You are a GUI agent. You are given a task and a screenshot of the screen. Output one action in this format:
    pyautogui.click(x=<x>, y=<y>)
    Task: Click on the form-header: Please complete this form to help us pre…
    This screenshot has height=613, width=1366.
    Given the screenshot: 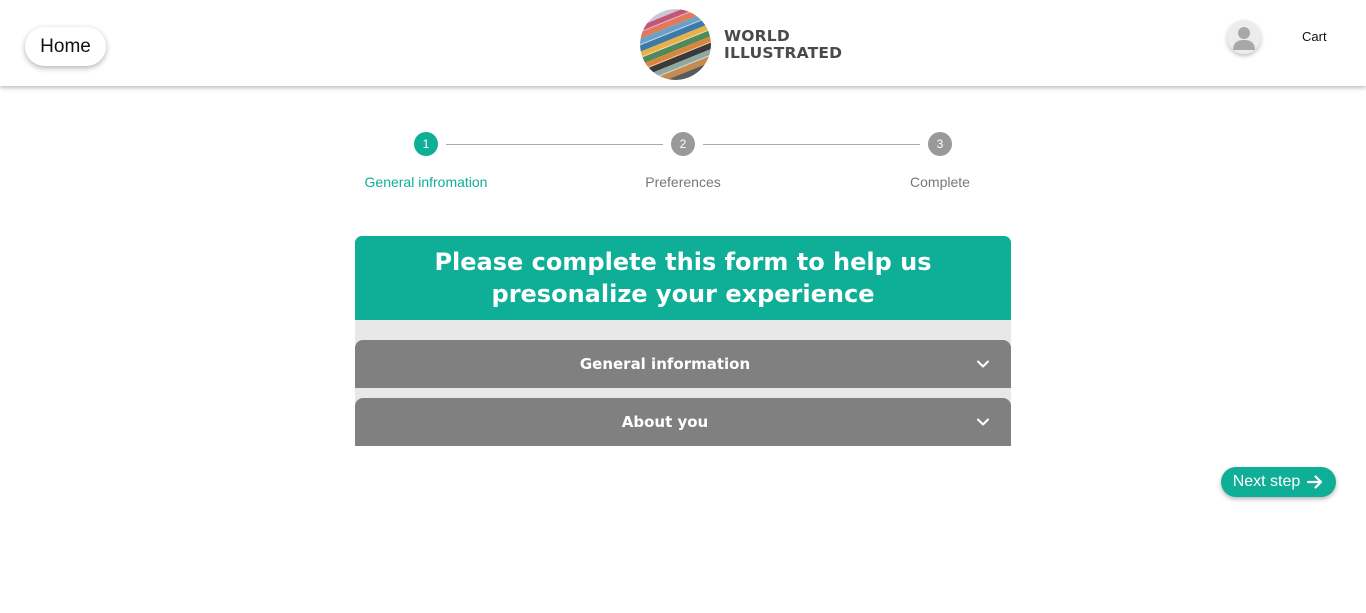 What is the action you would take?
    pyautogui.click(x=683, y=278)
    